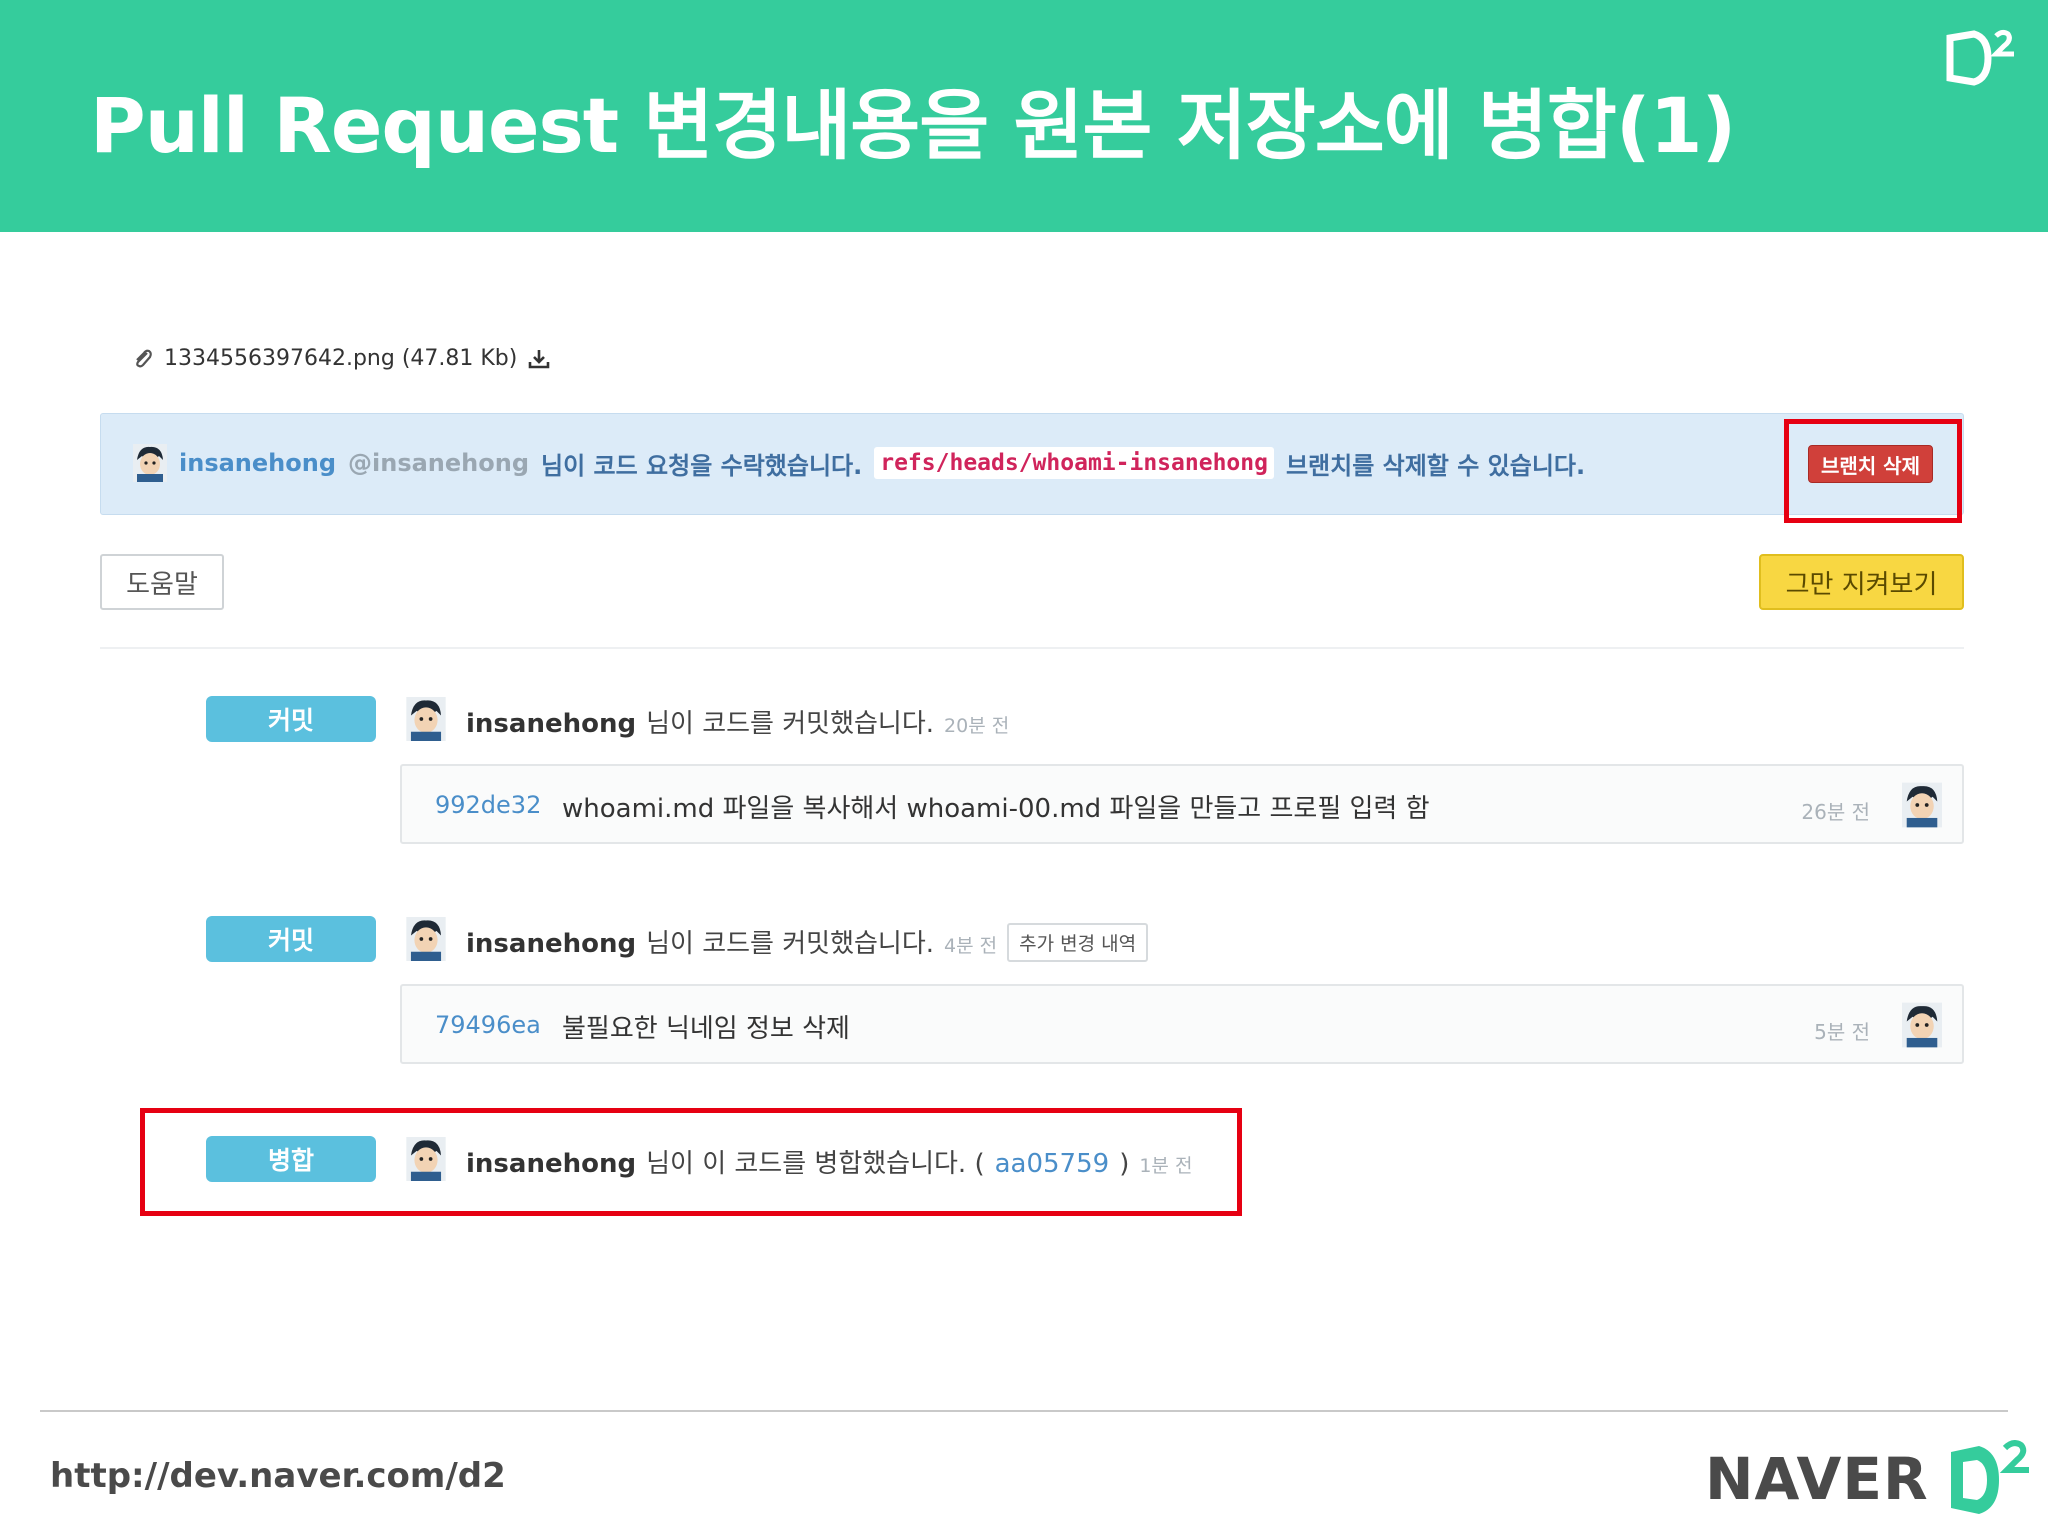 The image size is (2048, 1536). I want to click on delete-branch-button: 브랜치 삭제, so click(1870, 464).